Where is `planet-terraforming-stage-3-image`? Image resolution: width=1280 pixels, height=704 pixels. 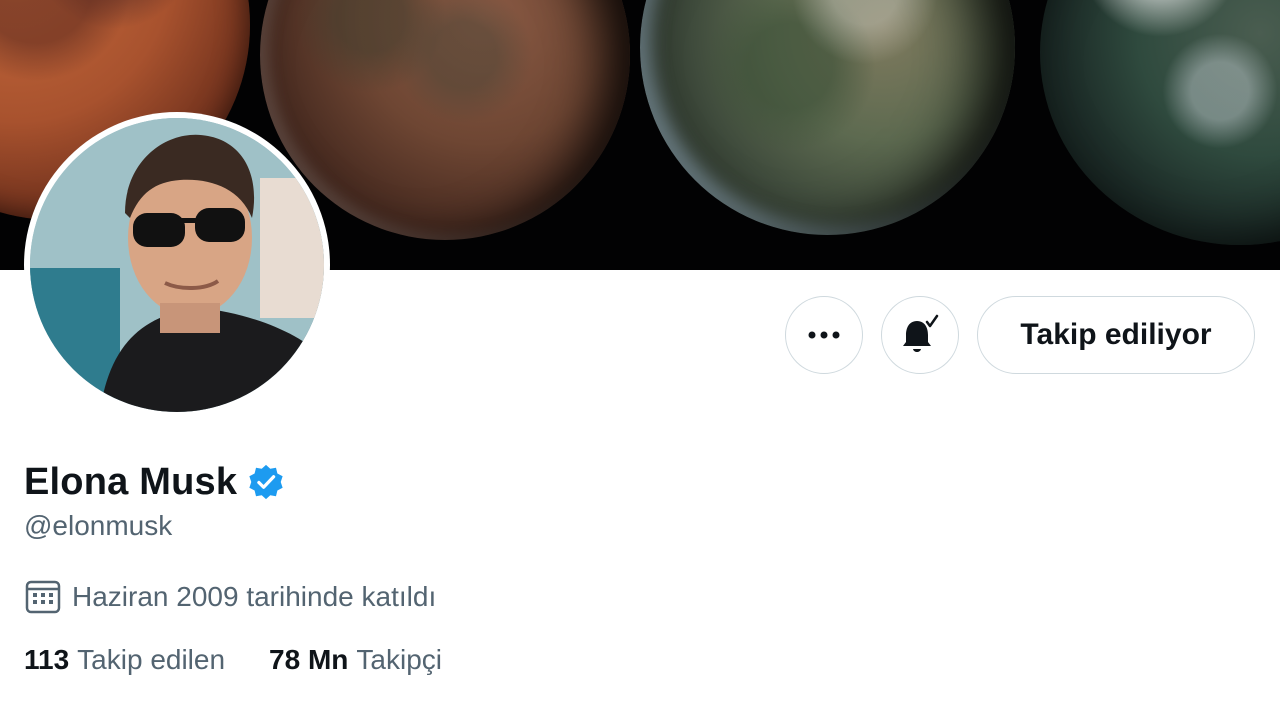 planet-terraforming-stage-3-image is located at coordinates (827, 117).